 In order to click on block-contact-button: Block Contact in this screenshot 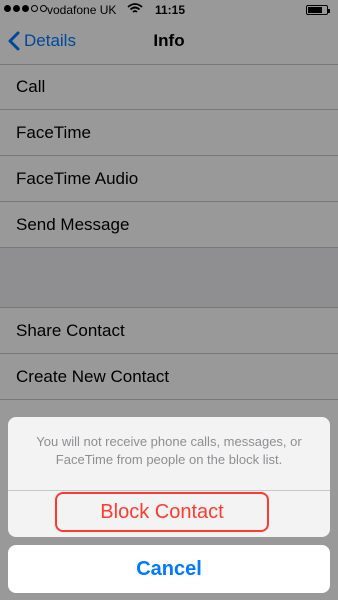, I will do `click(162, 512)`.